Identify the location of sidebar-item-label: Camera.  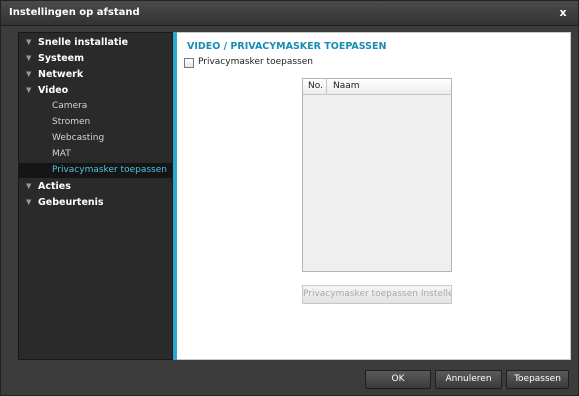
(70, 106).